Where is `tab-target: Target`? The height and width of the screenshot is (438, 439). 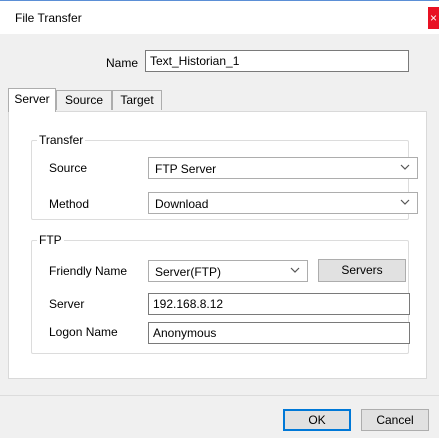 tab-target: Target is located at coordinates (137, 100).